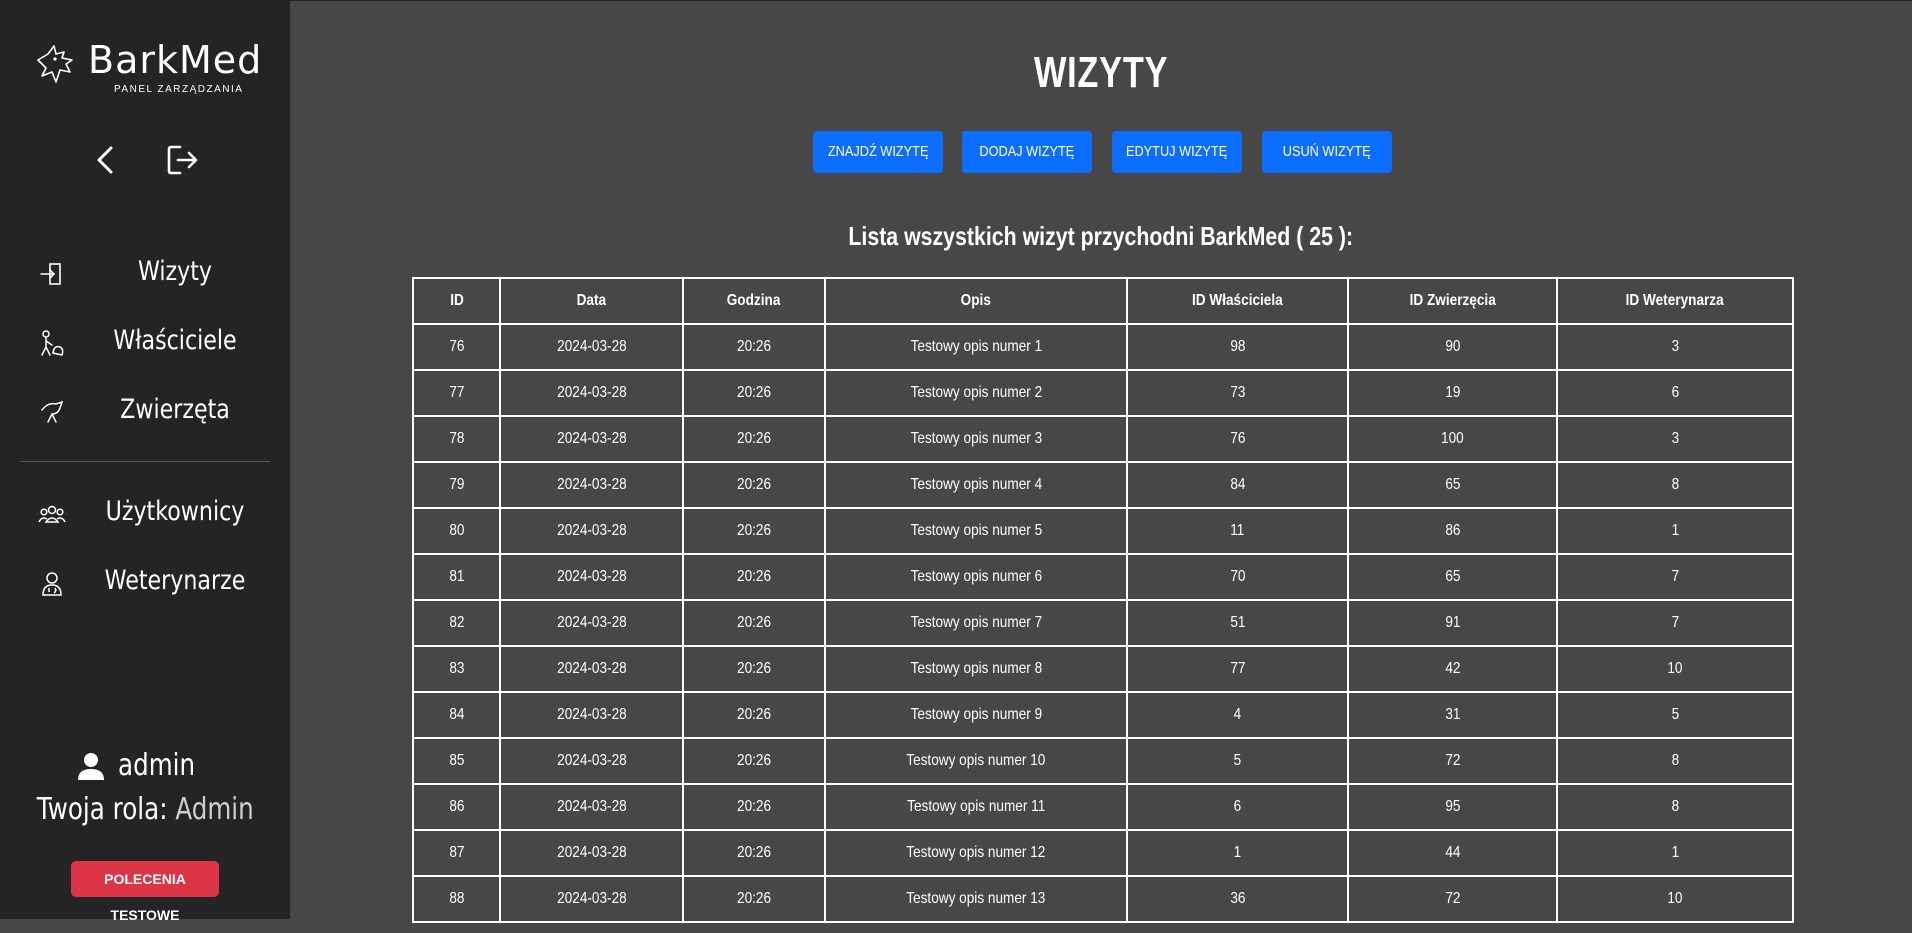 This screenshot has width=1912, height=933. I want to click on test-commands-button: POLECENIA TESTOWE, so click(145, 892).